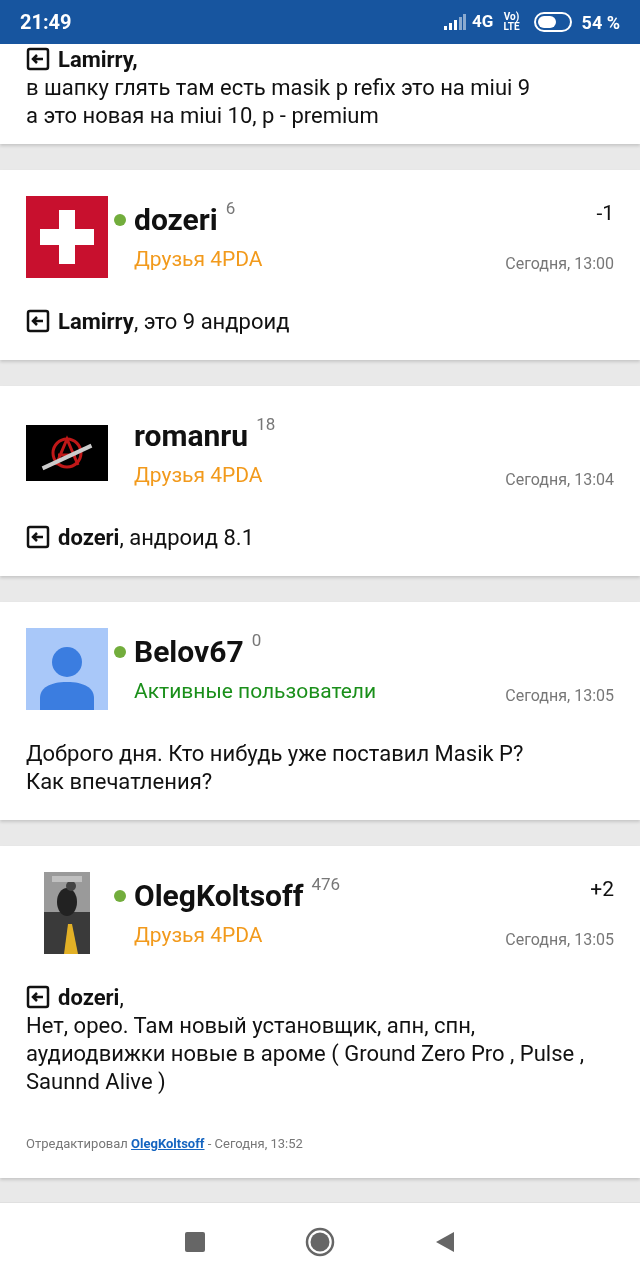  What do you see at coordinates (195, 1241) in the screenshot?
I see `recents-button` at bounding box center [195, 1241].